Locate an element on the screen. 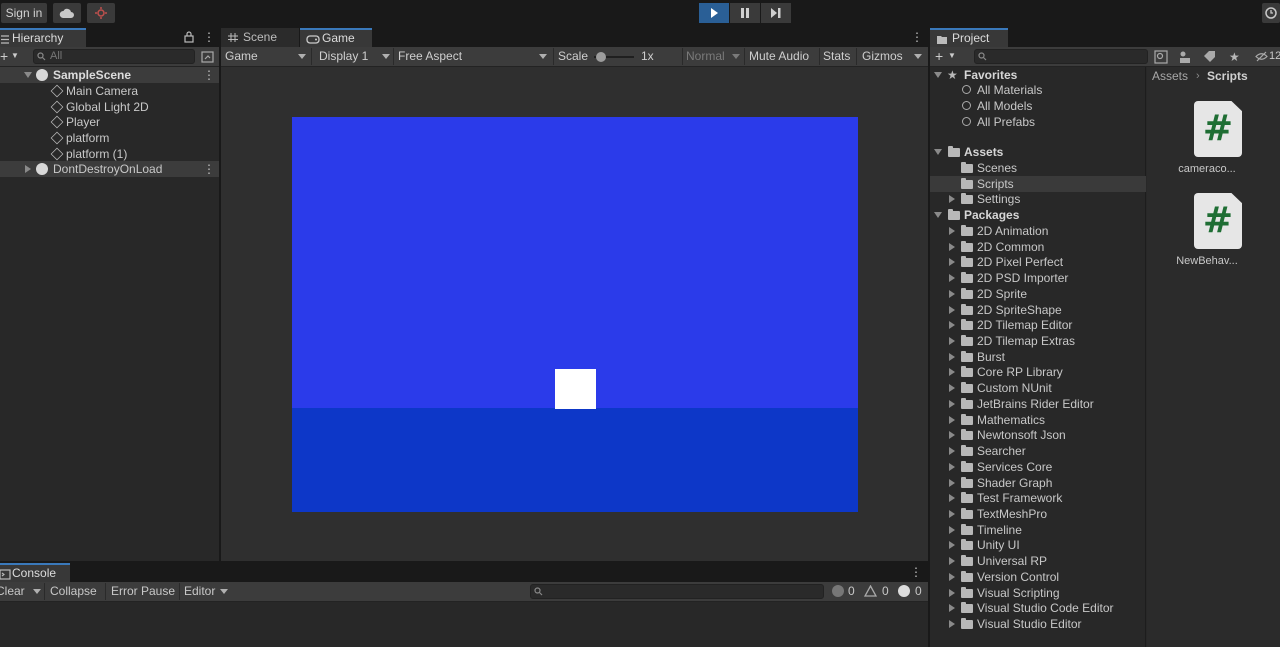  package-item: 2D Tilemap Extras is located at coordinates (1038, 341).